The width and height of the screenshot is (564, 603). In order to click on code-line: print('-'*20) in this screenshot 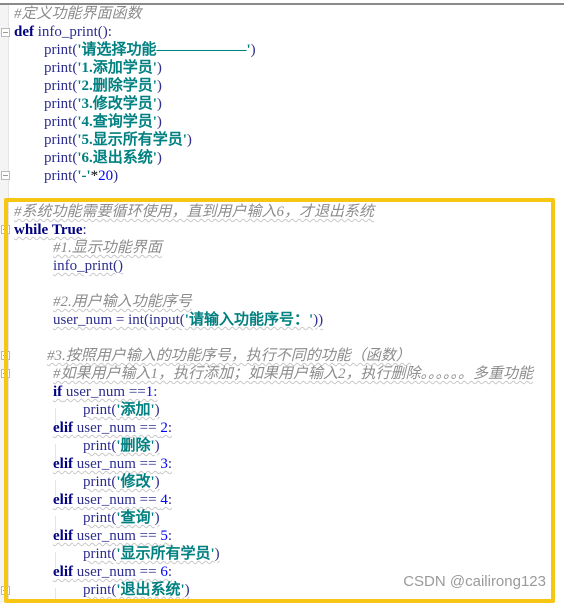, I will do `click(81, 176)`.